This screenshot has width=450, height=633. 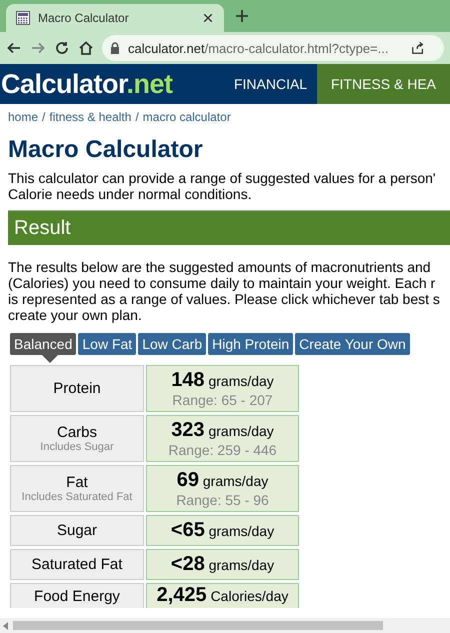 I want to click on nutrient-label: Sugar, so click(x=77, y=530).